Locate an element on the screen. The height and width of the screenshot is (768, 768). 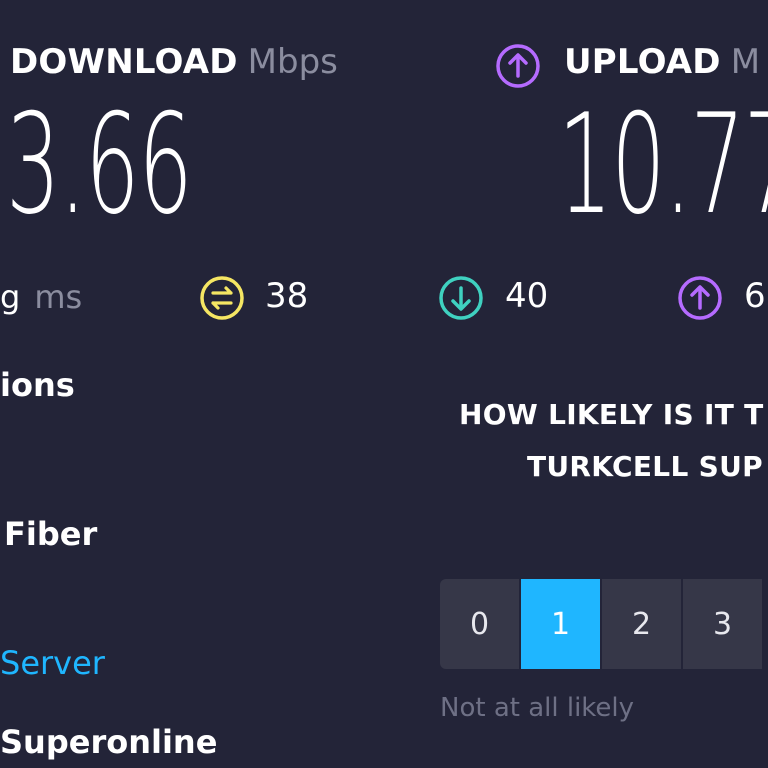
change-server-link: Server is located at coordinates (52, 663).